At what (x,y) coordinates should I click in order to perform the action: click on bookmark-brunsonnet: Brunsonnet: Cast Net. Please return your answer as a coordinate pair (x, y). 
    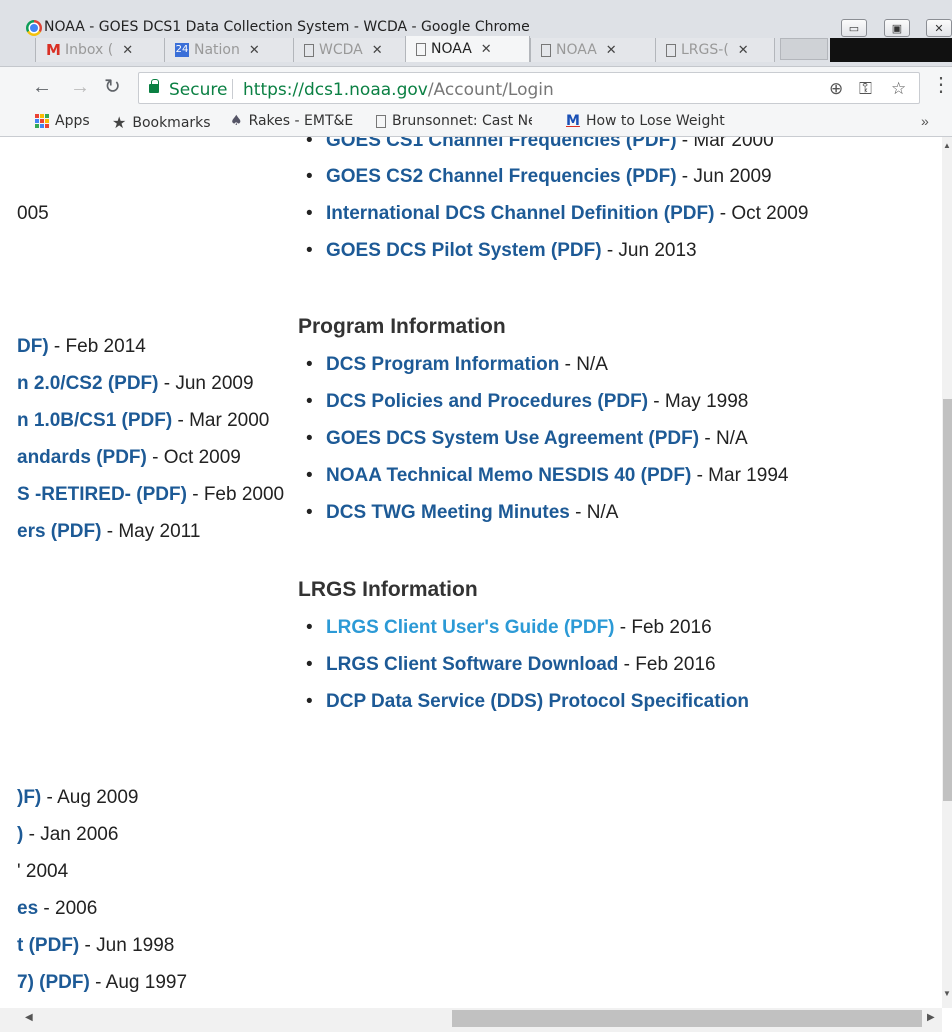
    Looking at the image, I should click on (454, 121).